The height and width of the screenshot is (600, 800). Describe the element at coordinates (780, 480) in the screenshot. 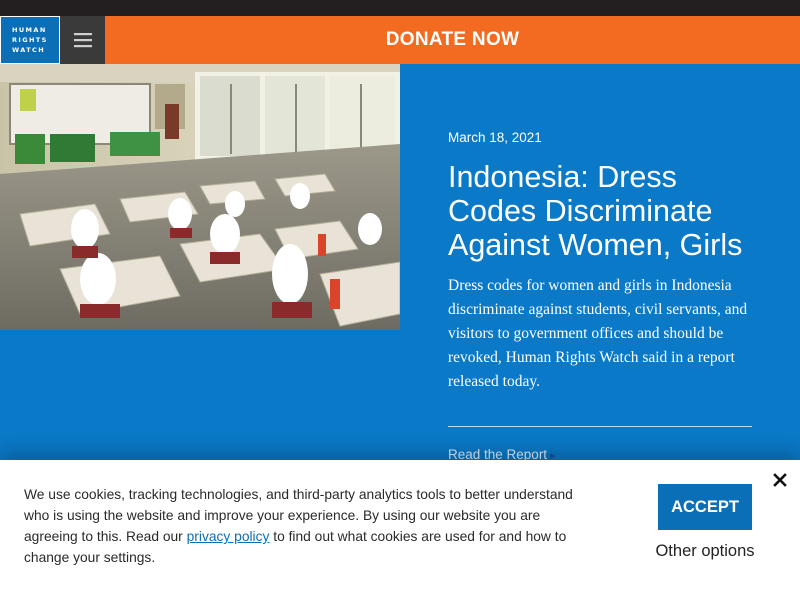

I see `close-icon` at that location.